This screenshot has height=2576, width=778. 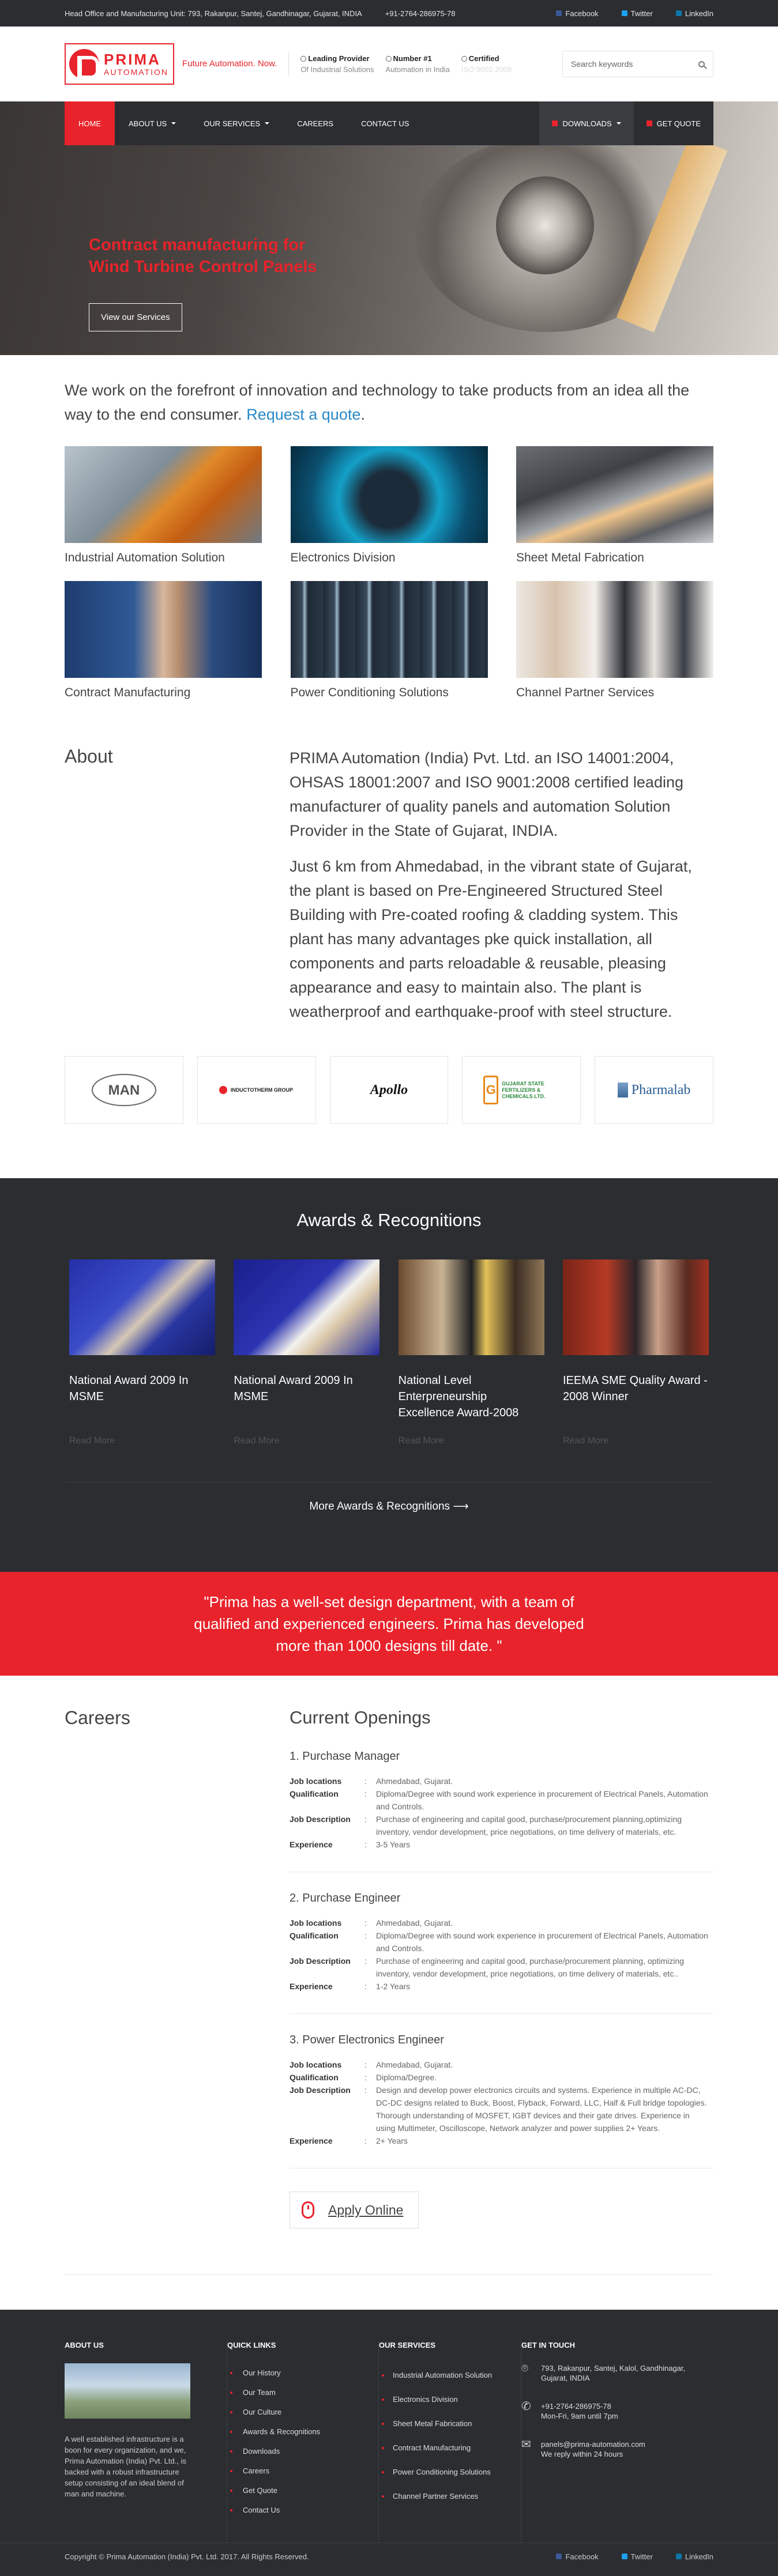 I want to click on careers-title: Careers, so click(x=97, y=1717).